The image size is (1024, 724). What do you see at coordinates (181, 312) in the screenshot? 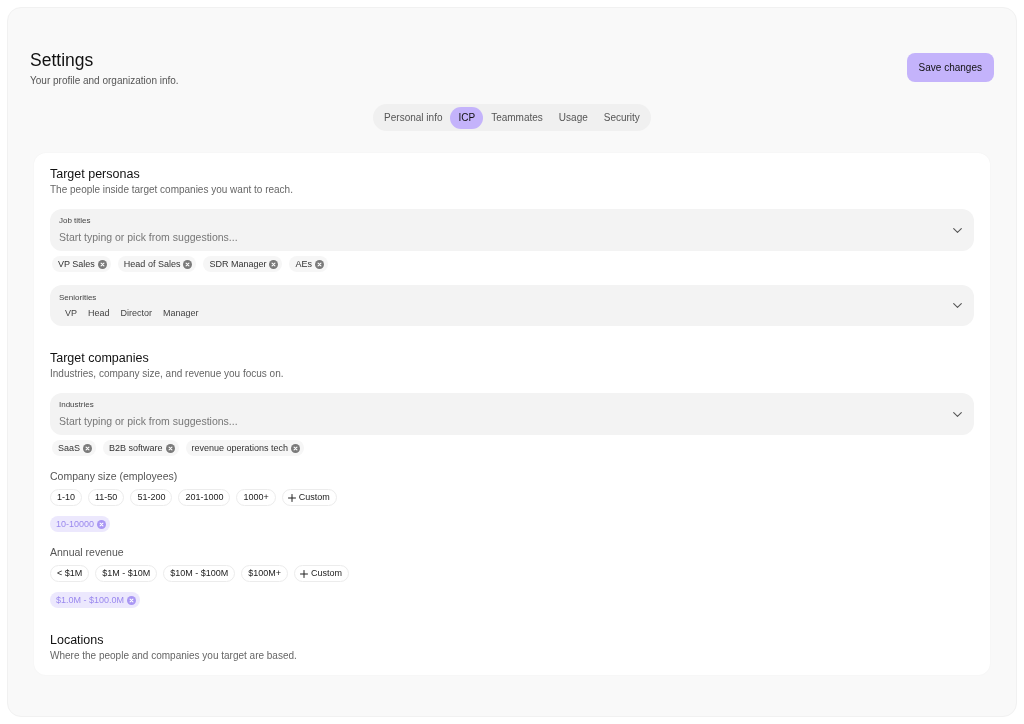
I see `seniority-option: Manager` at bounding box center [181, 312].